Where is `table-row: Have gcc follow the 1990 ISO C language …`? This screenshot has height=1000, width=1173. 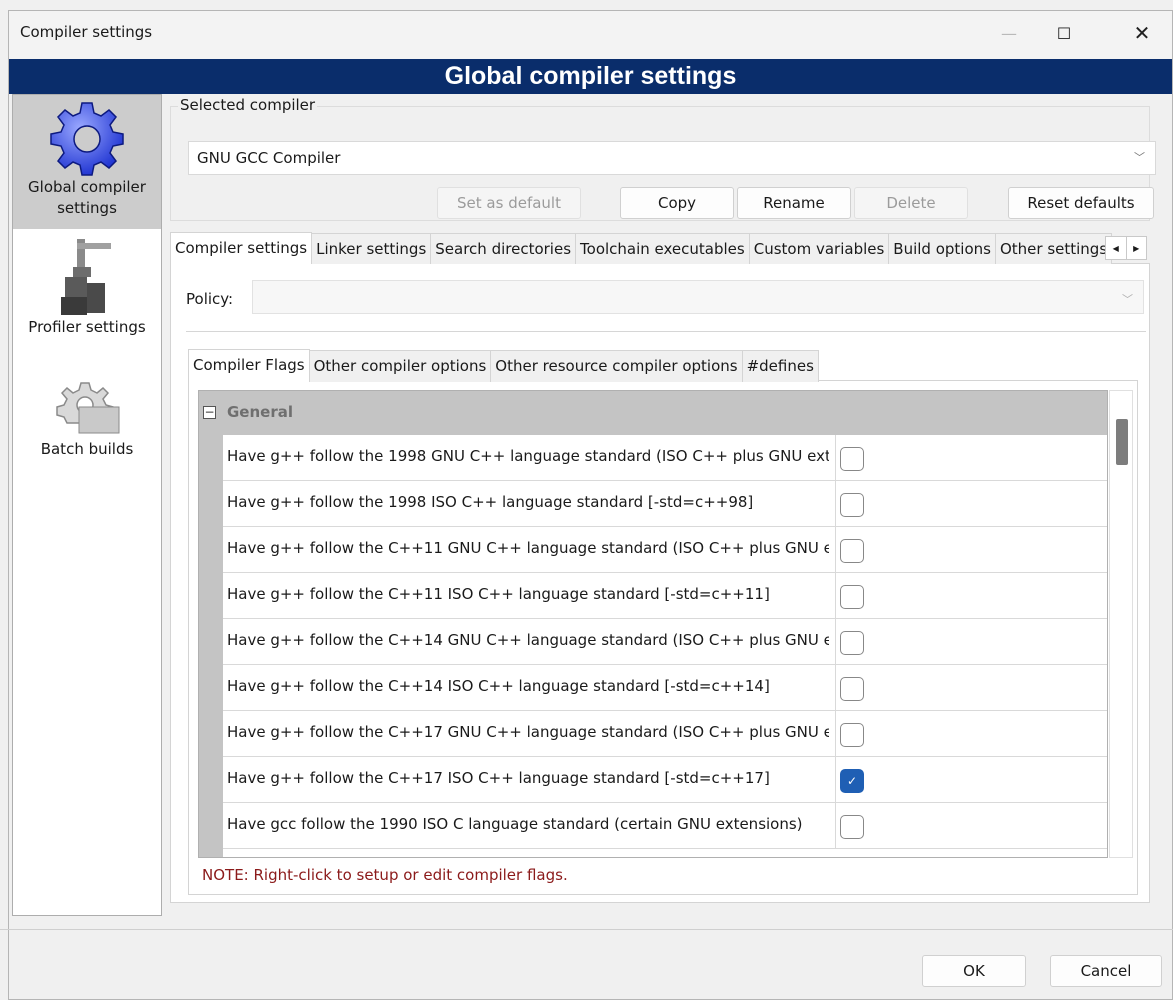
table-row: Have gcc follow the 1990 ISO C language … is located at coordinates (665, 826).